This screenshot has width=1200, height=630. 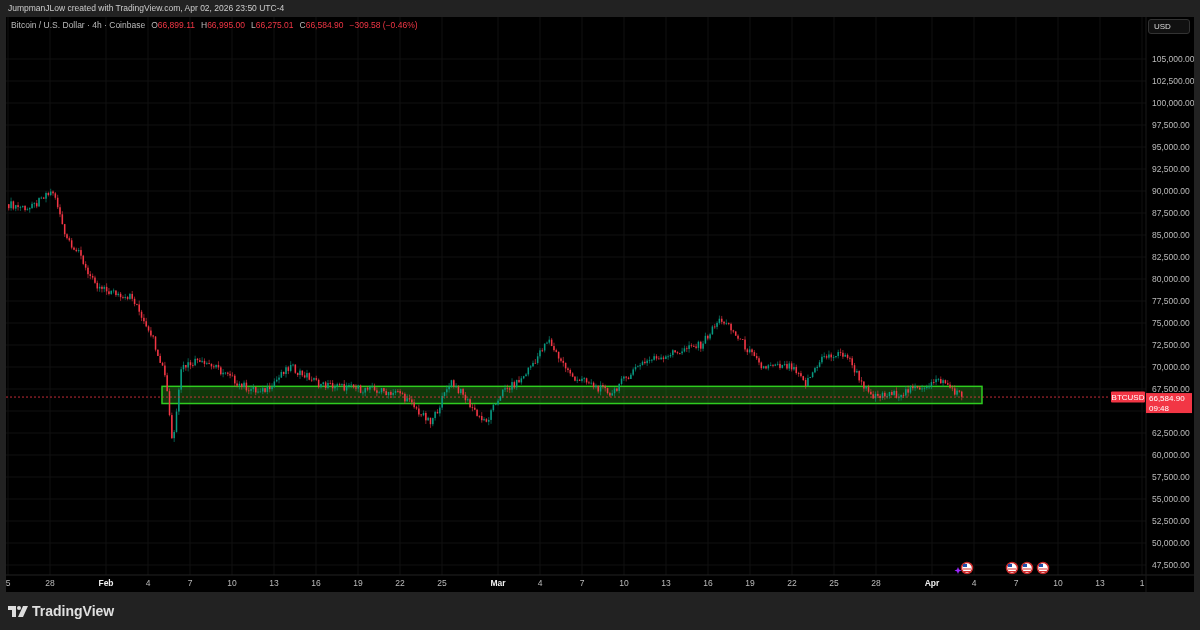 I want to click on price-axis-label: 102,500.00, so click(x=1173, y=81).